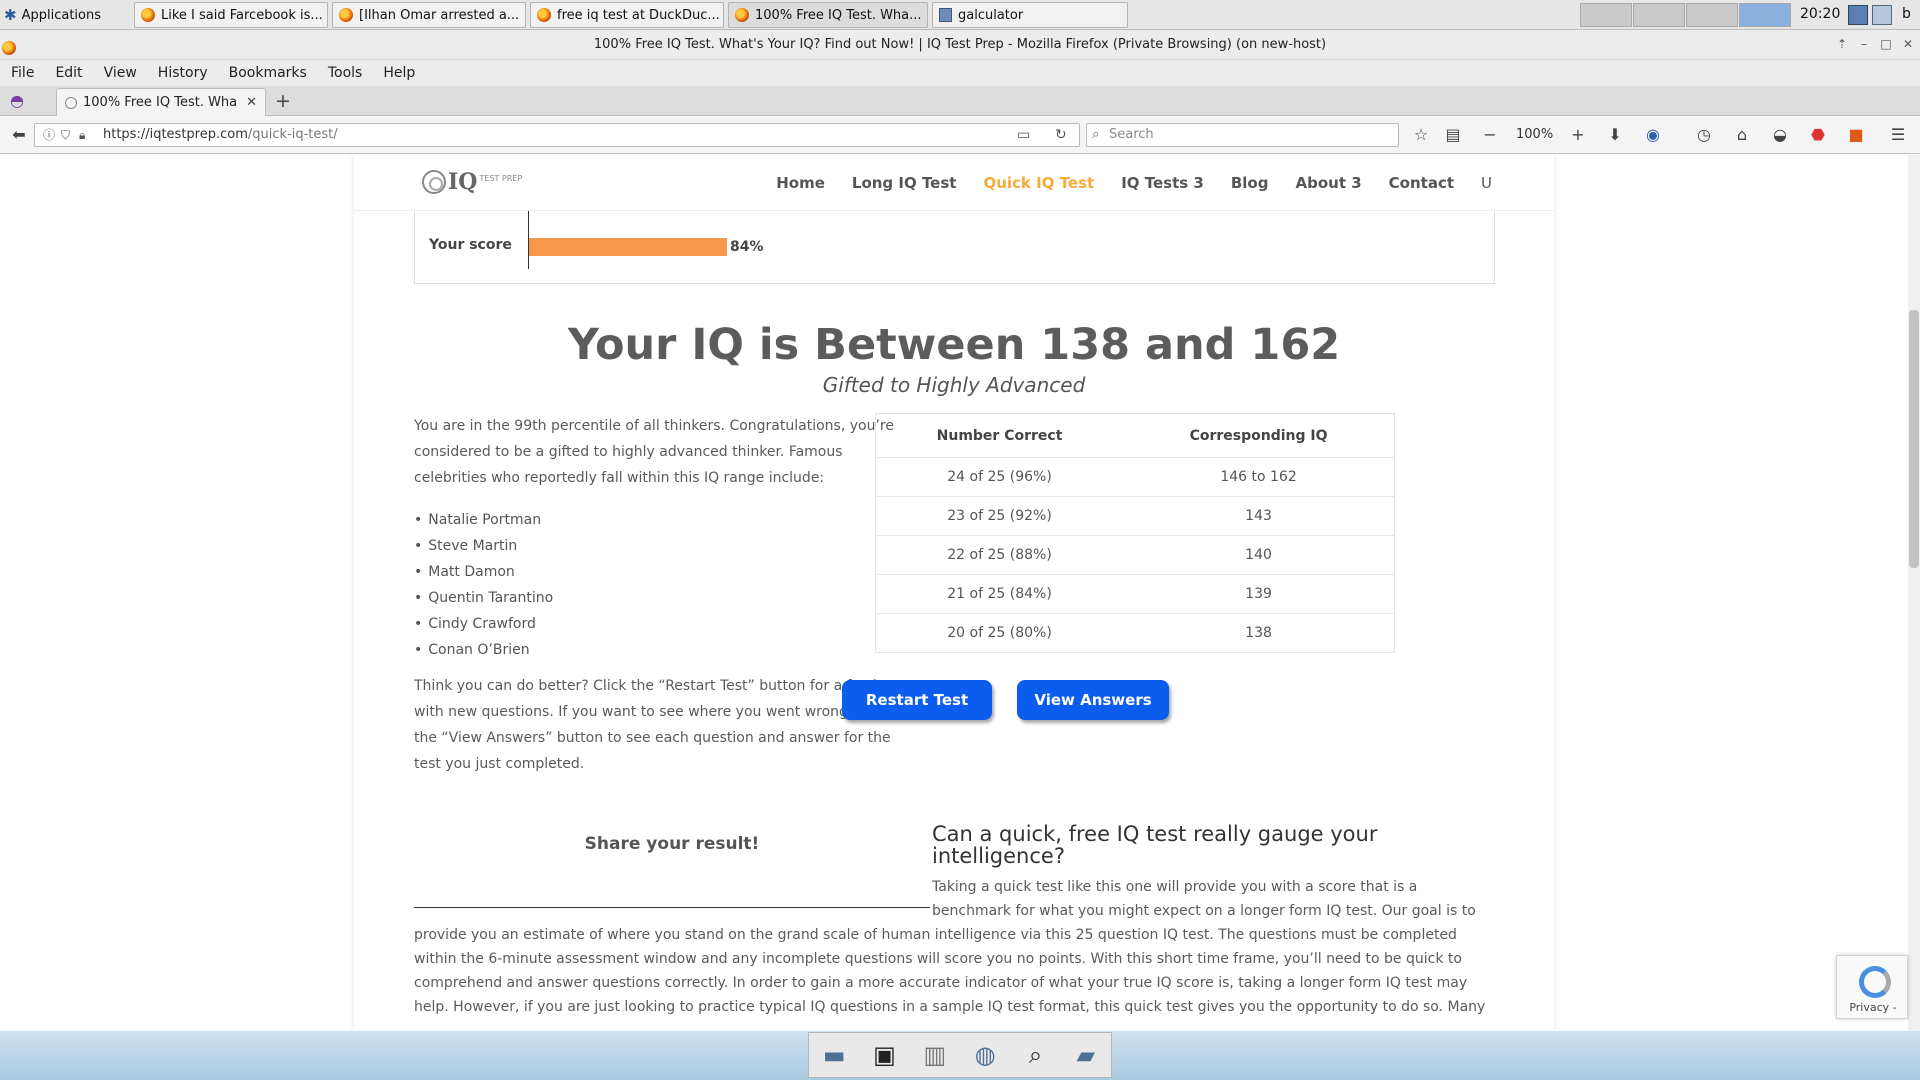 This screenshot has width=1920, height=1080. Describe the element at coordinates (1135, 555) in the screenshot. I see `table-row: 22 of 25 (88%) 140` at that location.